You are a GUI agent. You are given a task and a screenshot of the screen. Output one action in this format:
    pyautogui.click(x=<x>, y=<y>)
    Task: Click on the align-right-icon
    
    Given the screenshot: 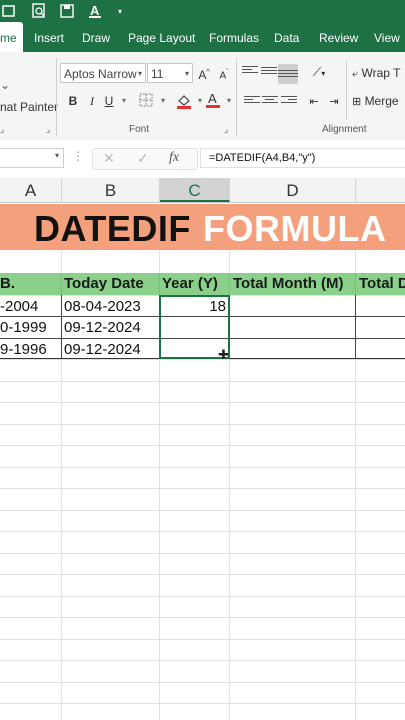 What is the action you would take?
    pyautogui.click(x=289, y=102)
    